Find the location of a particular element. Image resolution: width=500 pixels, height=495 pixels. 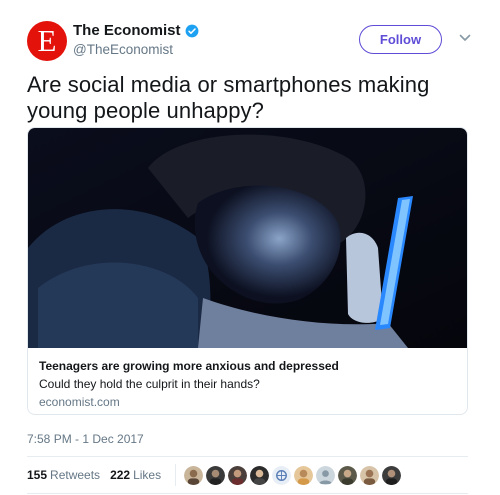

display-name-row: The Economist is located at coordinates (136, 30).